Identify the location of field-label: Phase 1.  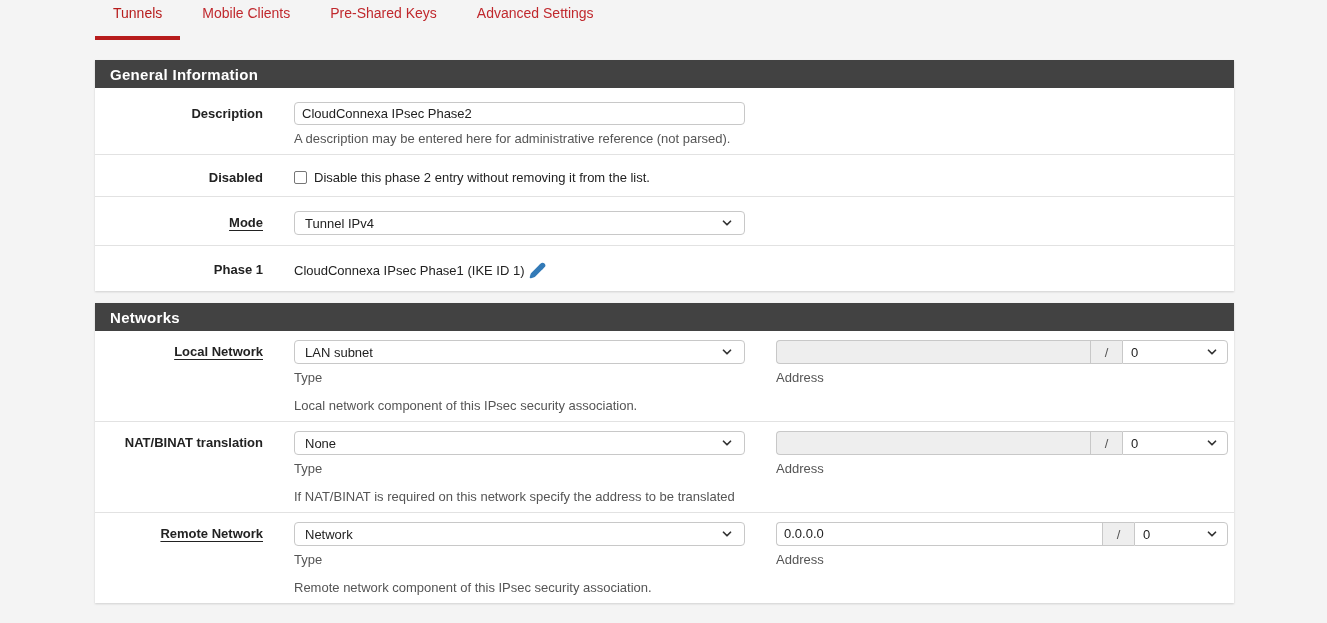
(238, 269).